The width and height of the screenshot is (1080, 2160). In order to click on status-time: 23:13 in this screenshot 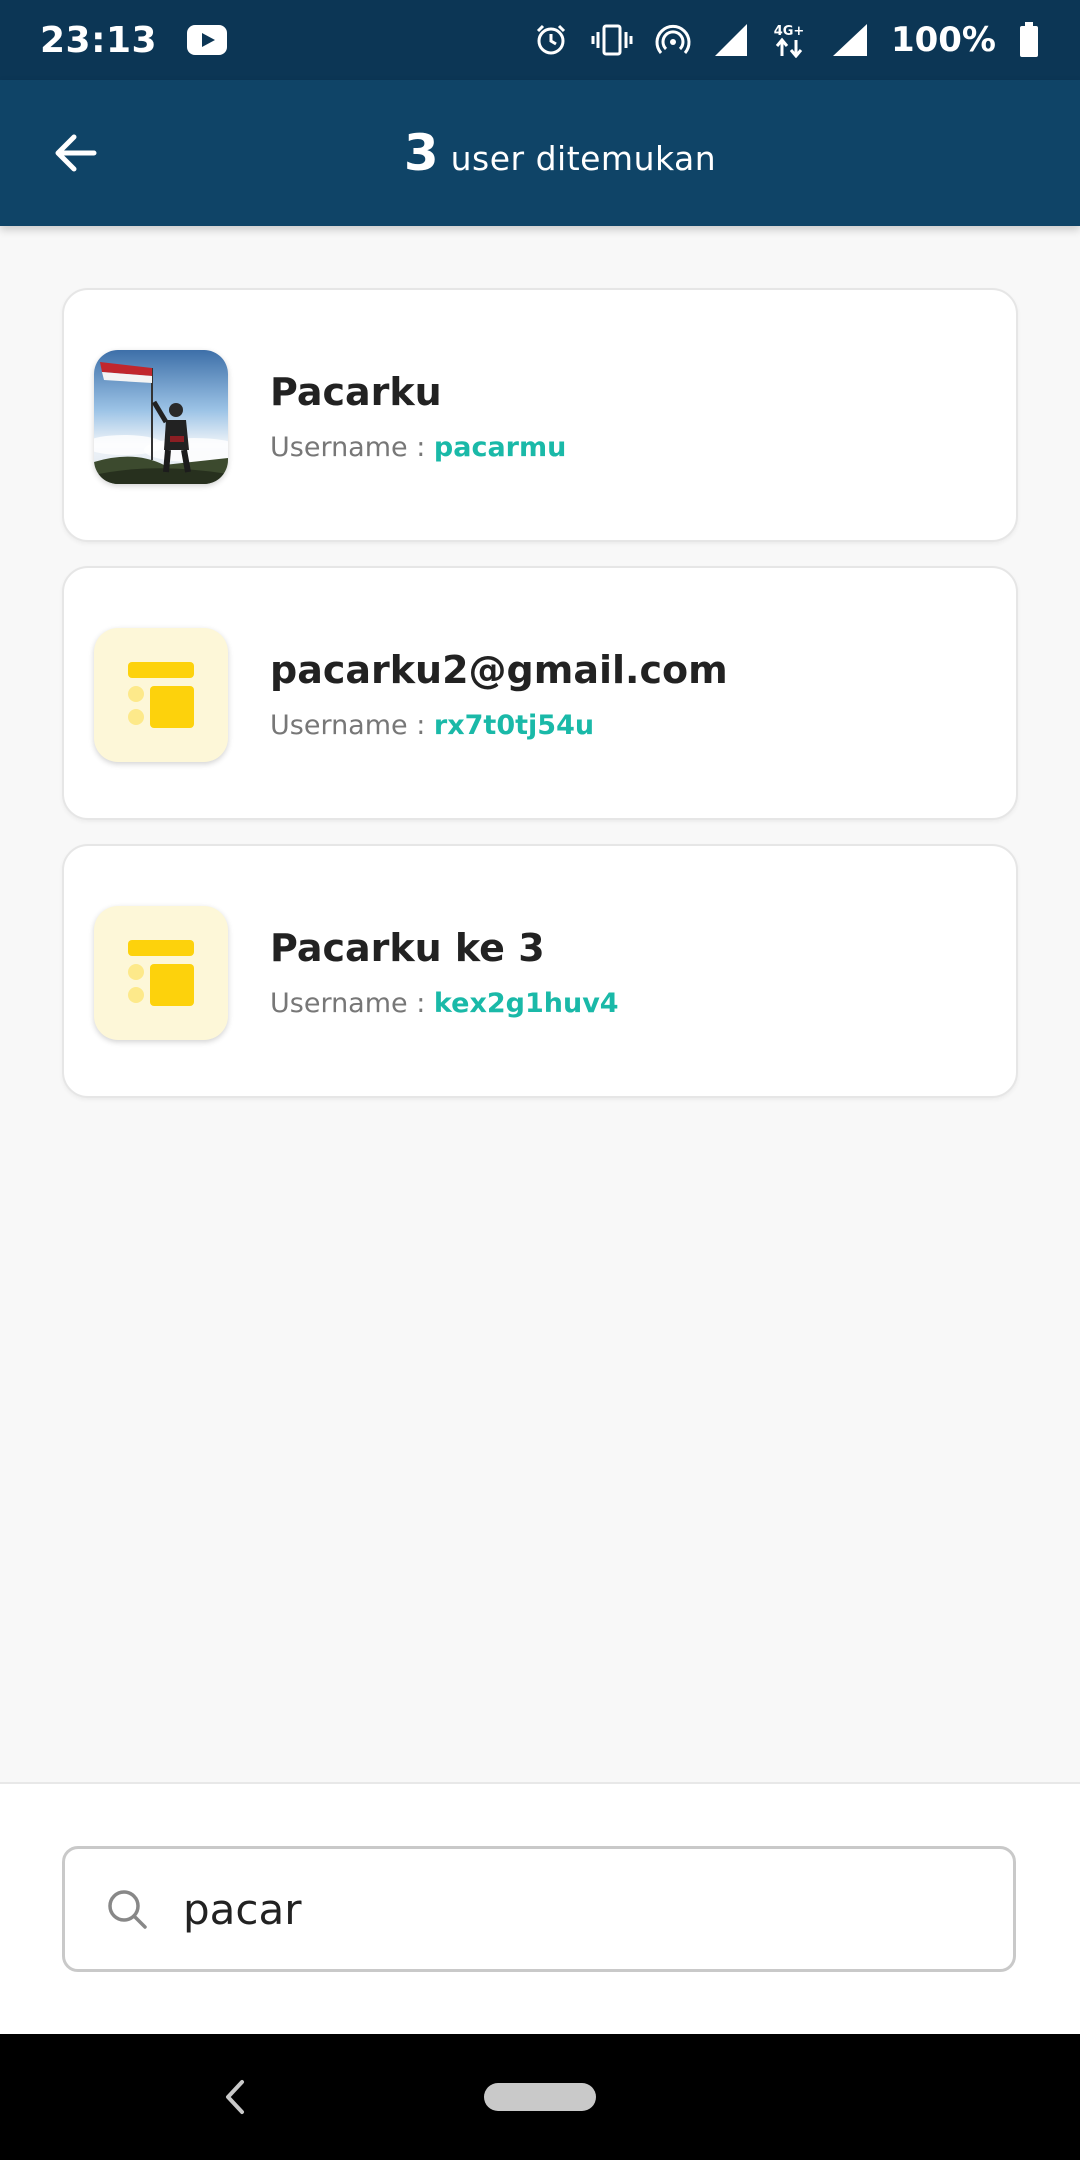, I will do `click(99, 40)`.